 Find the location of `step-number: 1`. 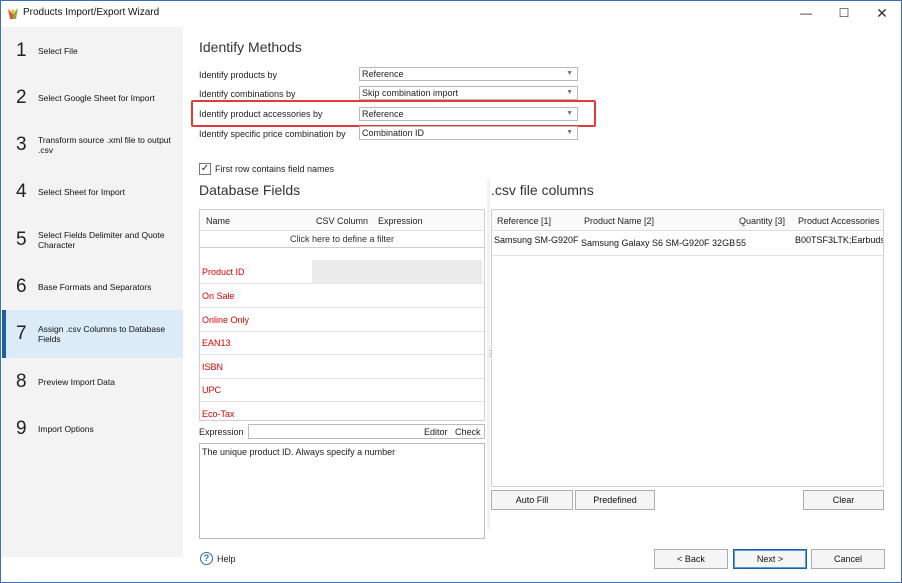

step-number: 1 is located at coordinates (21, 50).